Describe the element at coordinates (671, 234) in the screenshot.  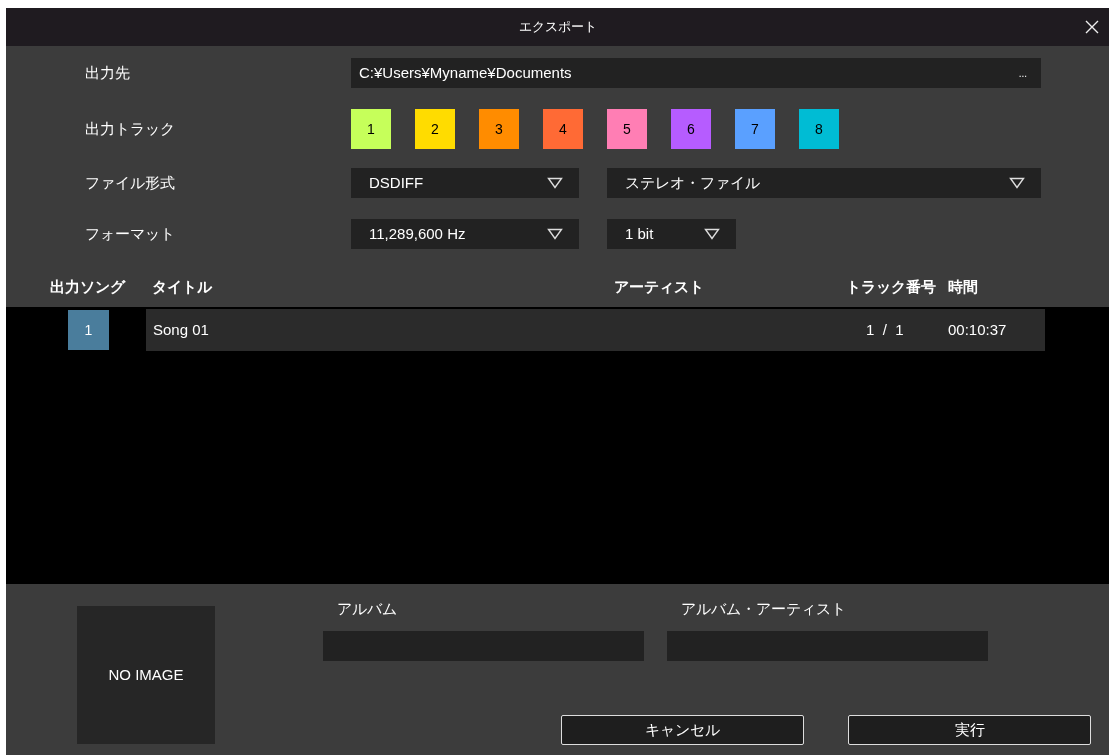
I see `dropdown: 1 bit` at that location.